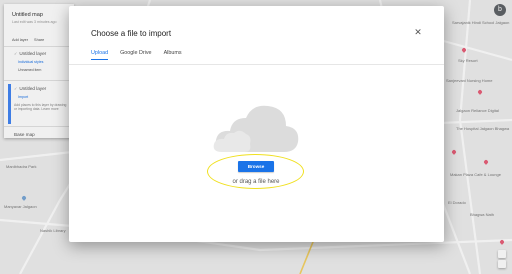  I want to click on tab-google-drive: Google Drive, so click(135, 53).